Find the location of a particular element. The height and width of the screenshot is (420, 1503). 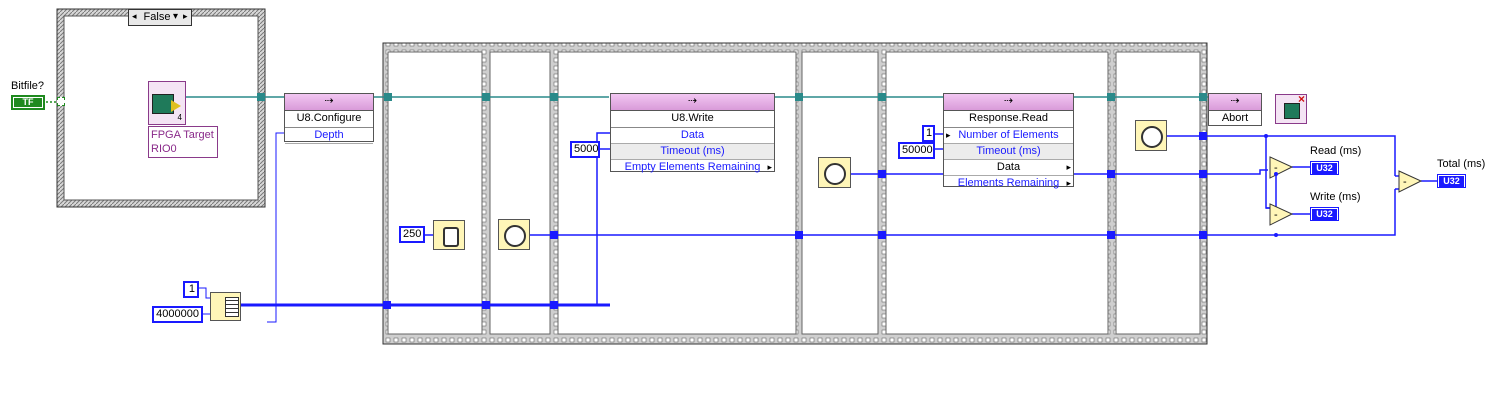

read-ms-indicator: U32 is located at coordinates (1324, 168).